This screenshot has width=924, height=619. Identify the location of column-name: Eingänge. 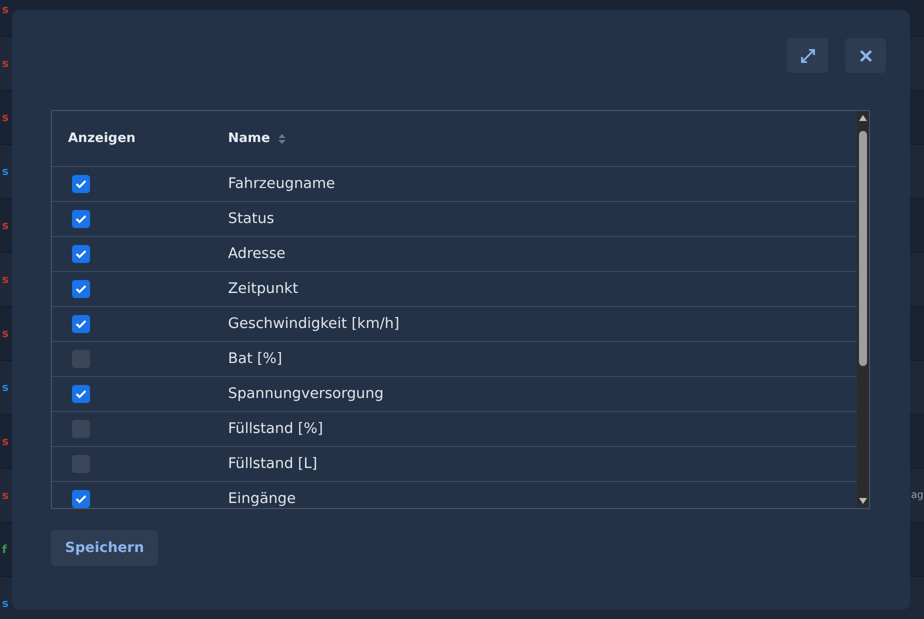
(261, 499).